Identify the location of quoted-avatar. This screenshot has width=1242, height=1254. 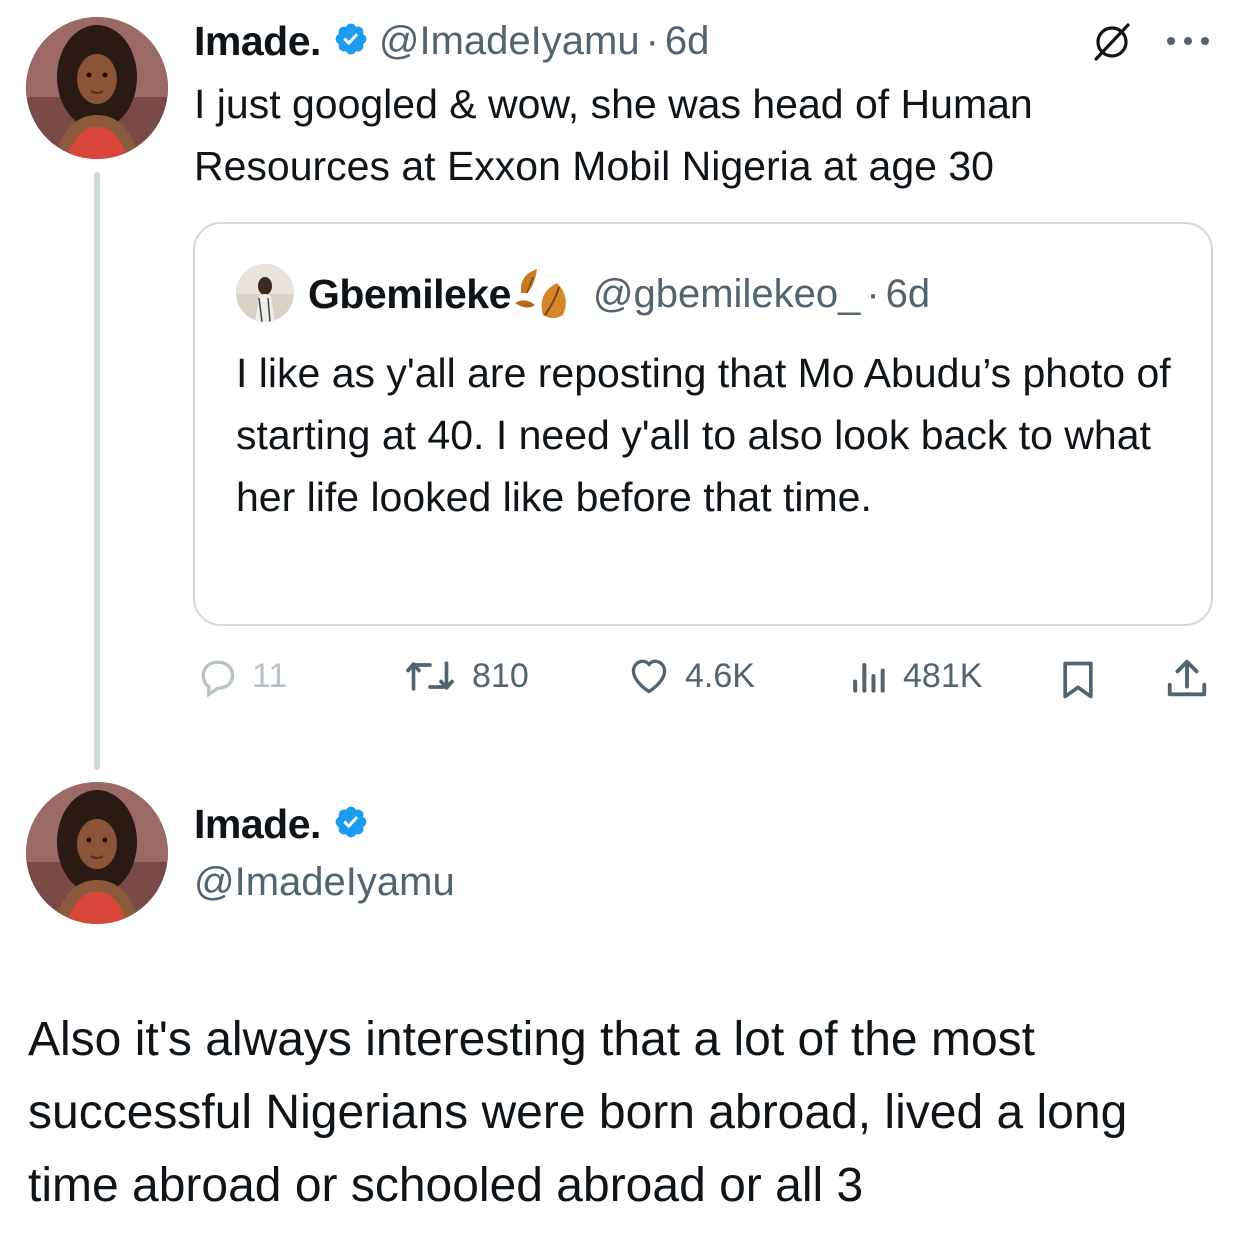
(265, 293).